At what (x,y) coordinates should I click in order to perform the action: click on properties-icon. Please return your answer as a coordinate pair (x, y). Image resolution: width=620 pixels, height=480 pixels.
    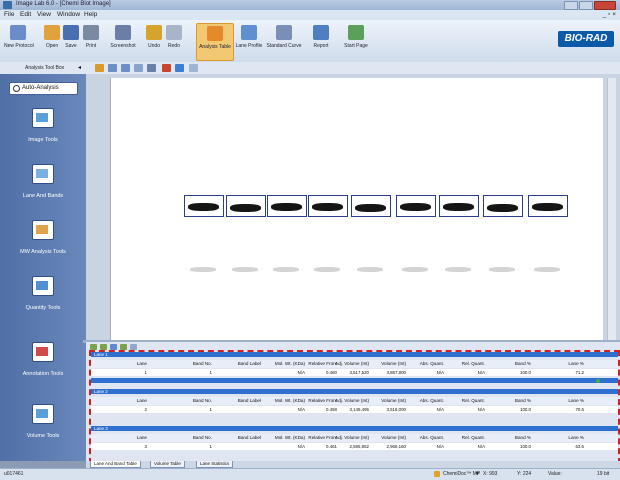
    Looking at the image, I should click on (193, 68).